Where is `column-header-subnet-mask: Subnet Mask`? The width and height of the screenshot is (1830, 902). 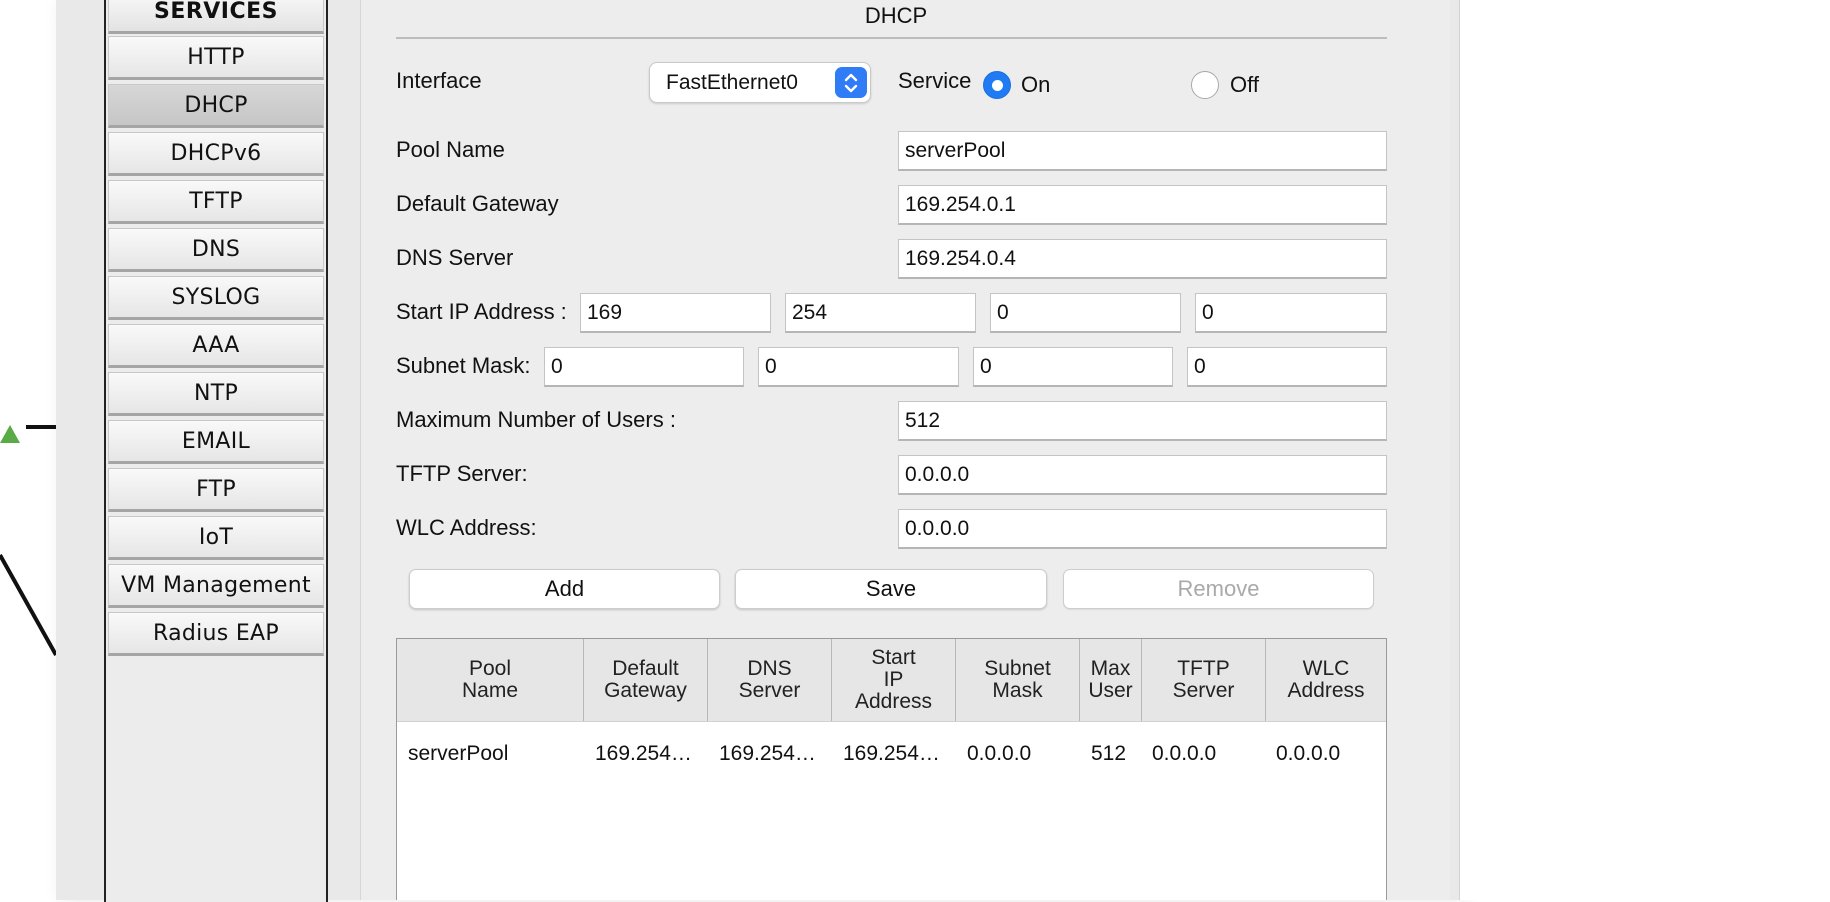
column-header-subnet-mask: Subnet Mask is located at coordinates (1018, 680).